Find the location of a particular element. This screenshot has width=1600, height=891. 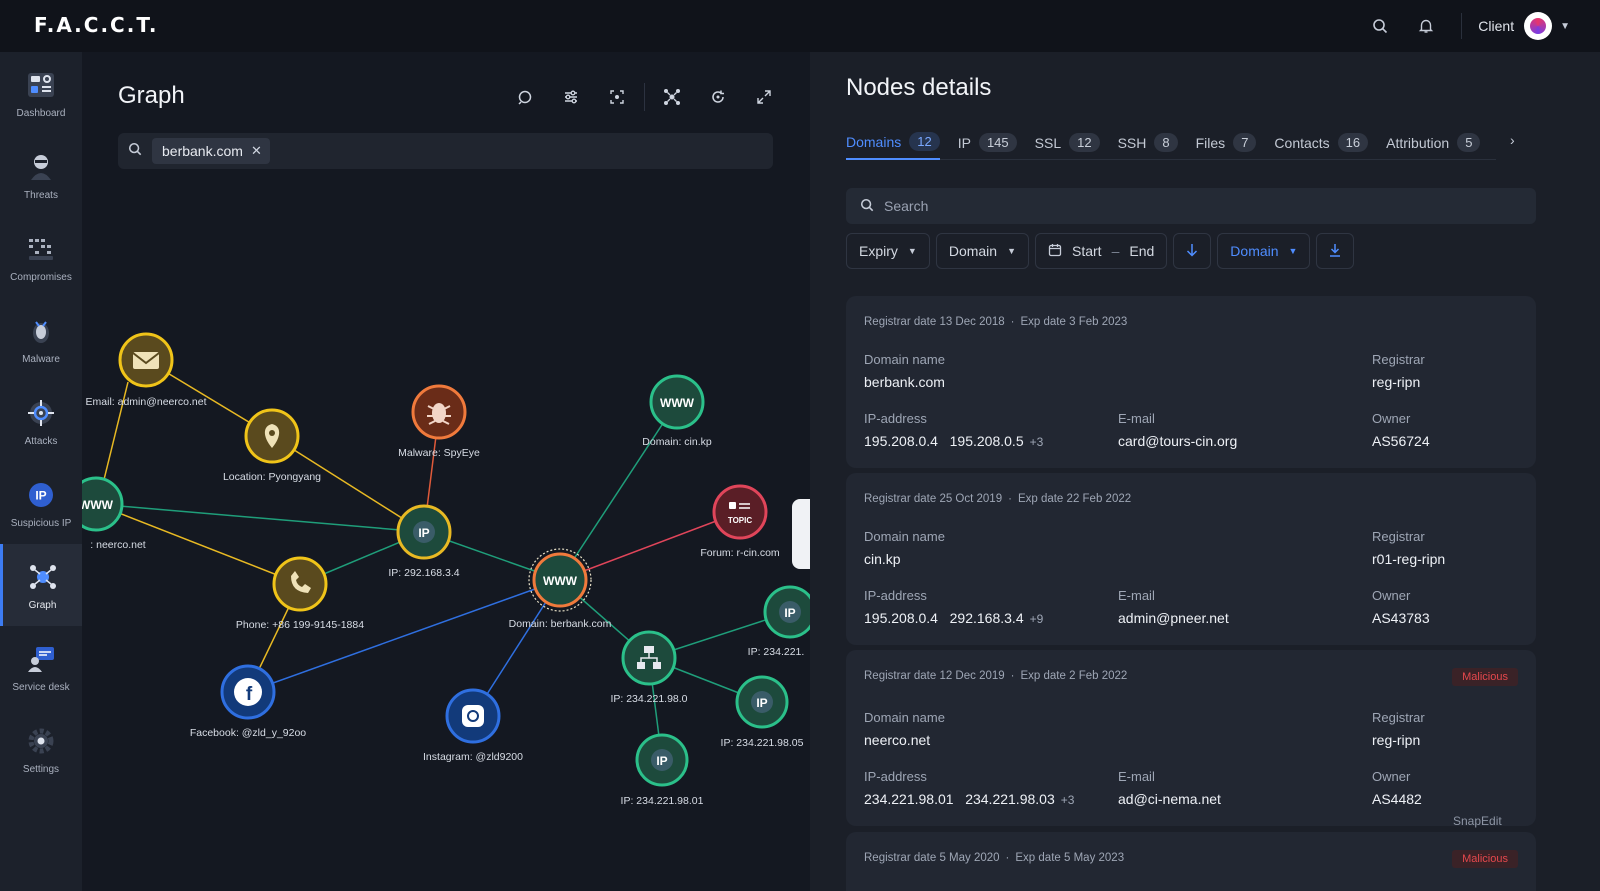

domain-name: neerco.net is located at coordinates (897, 740).